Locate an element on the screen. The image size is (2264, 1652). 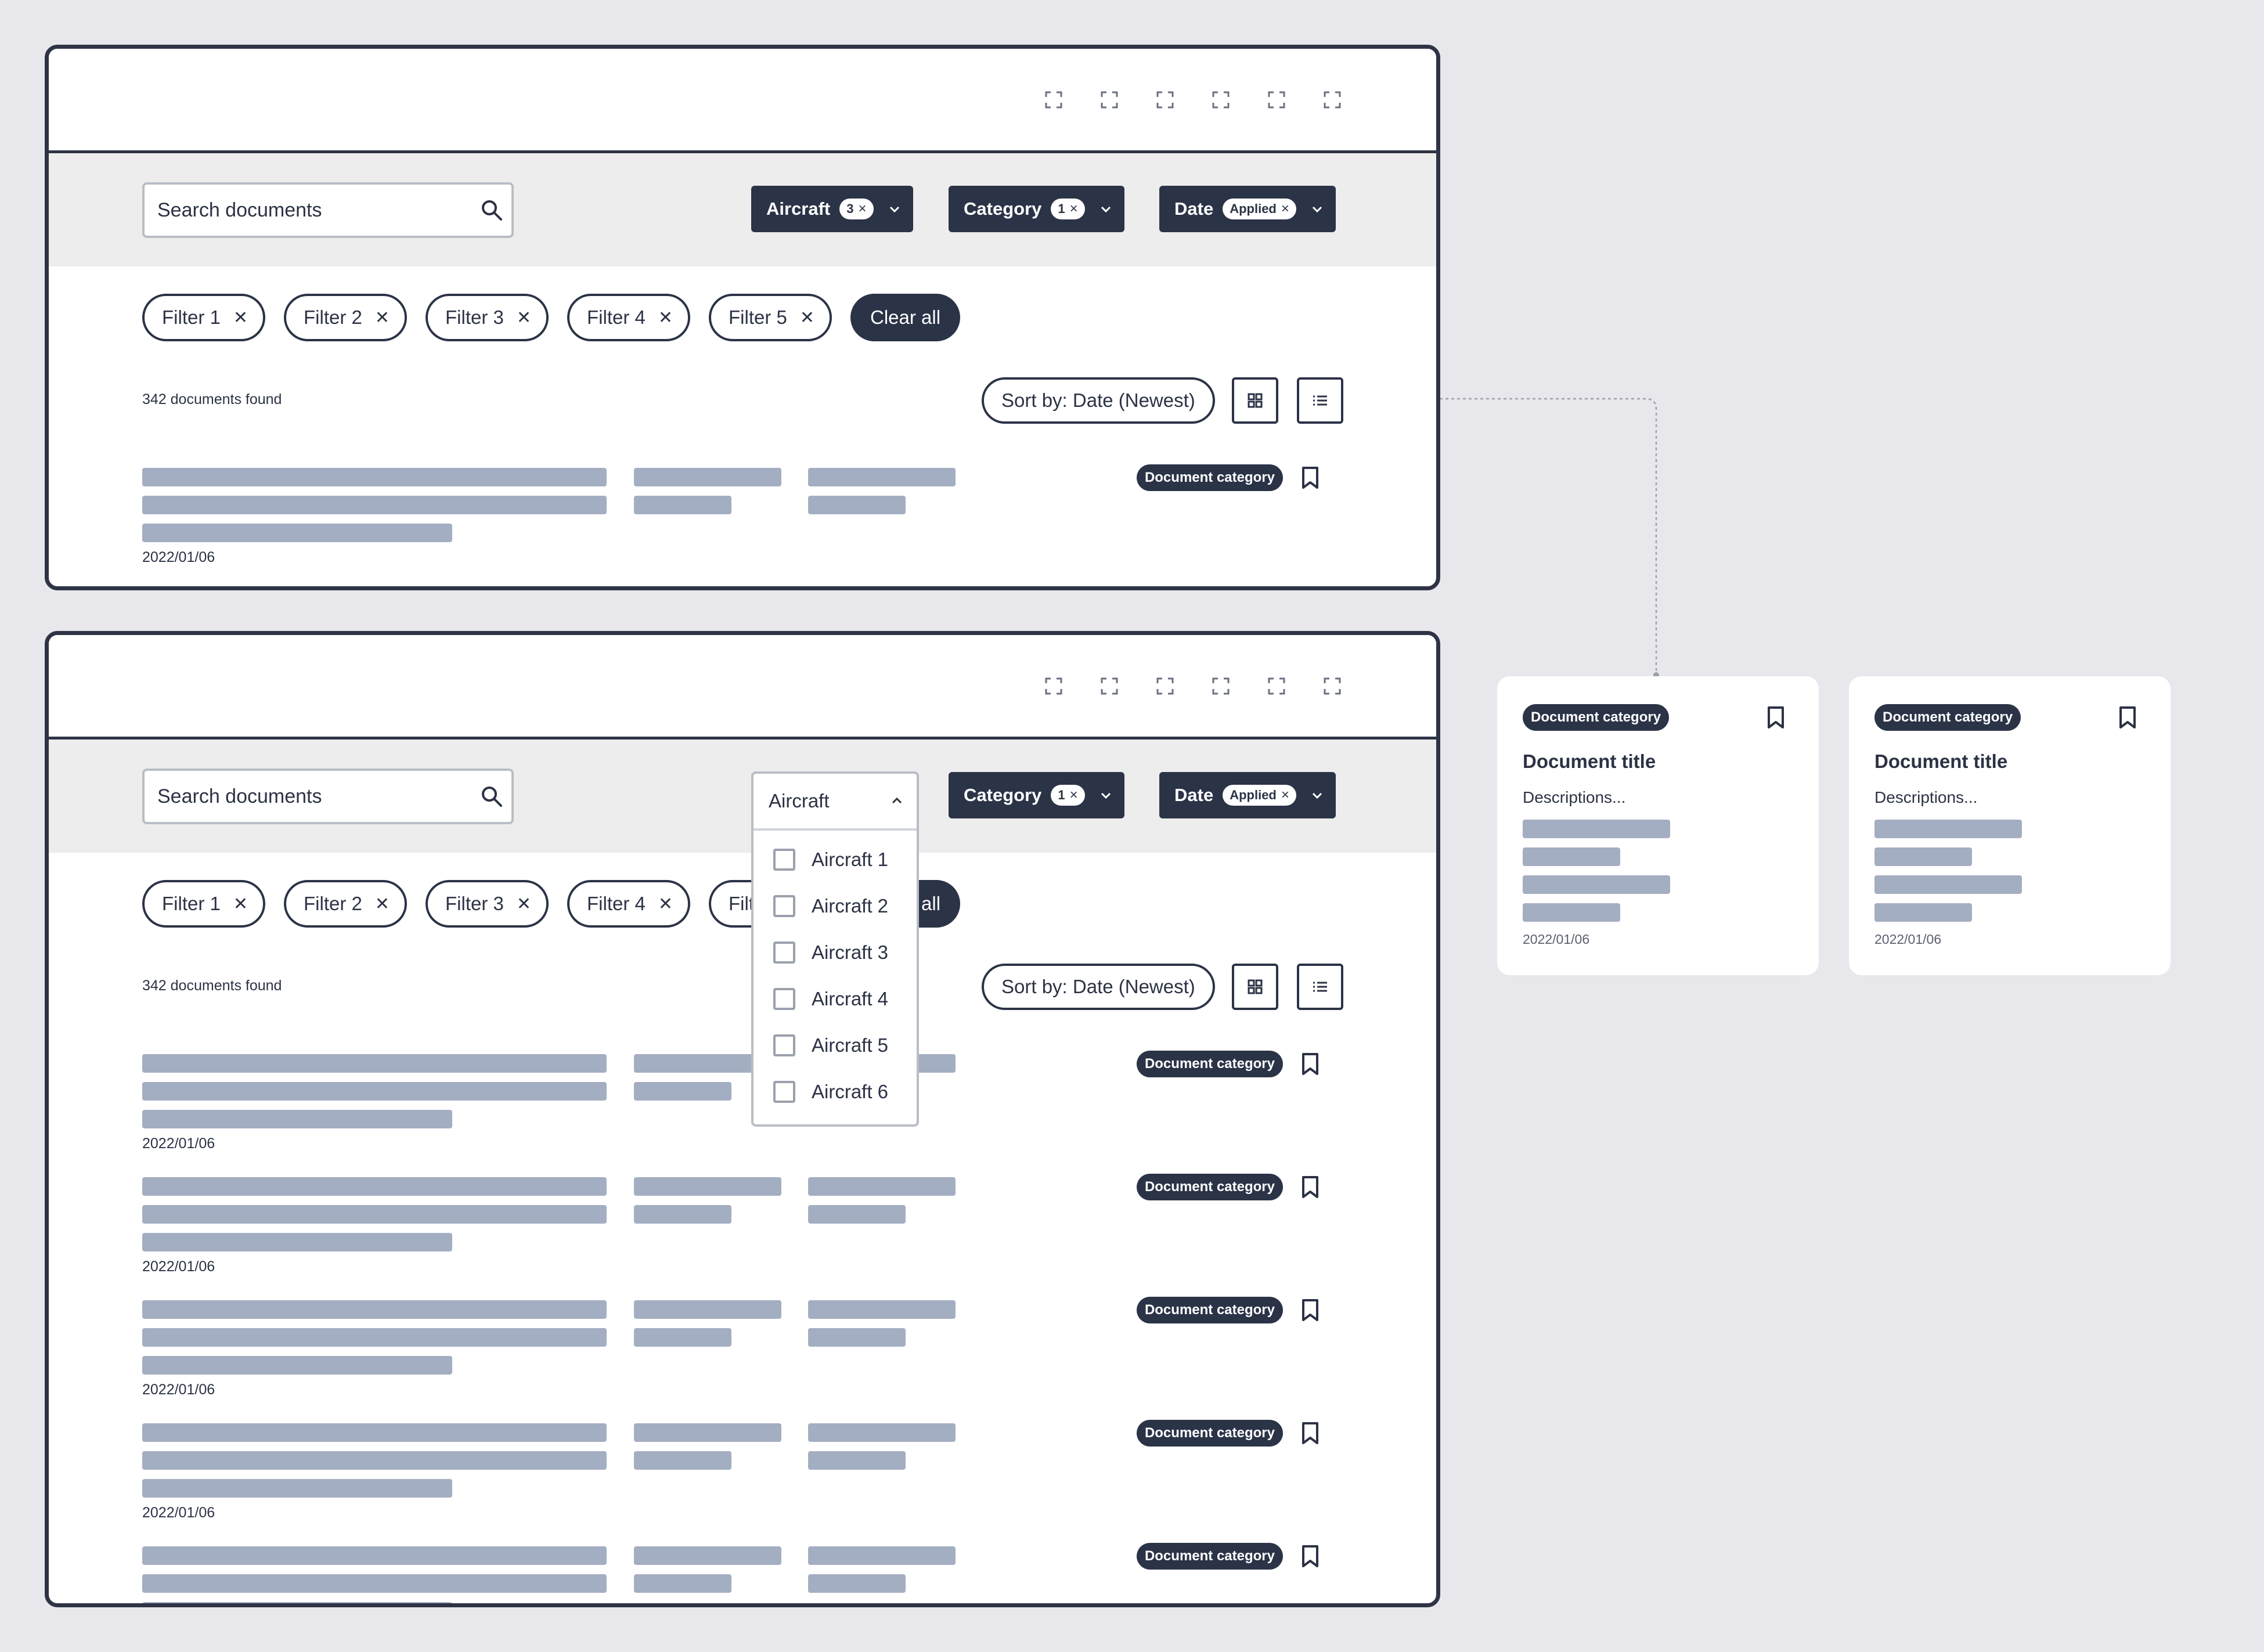
card-title: Document title is located at coordinates (1589, 761).